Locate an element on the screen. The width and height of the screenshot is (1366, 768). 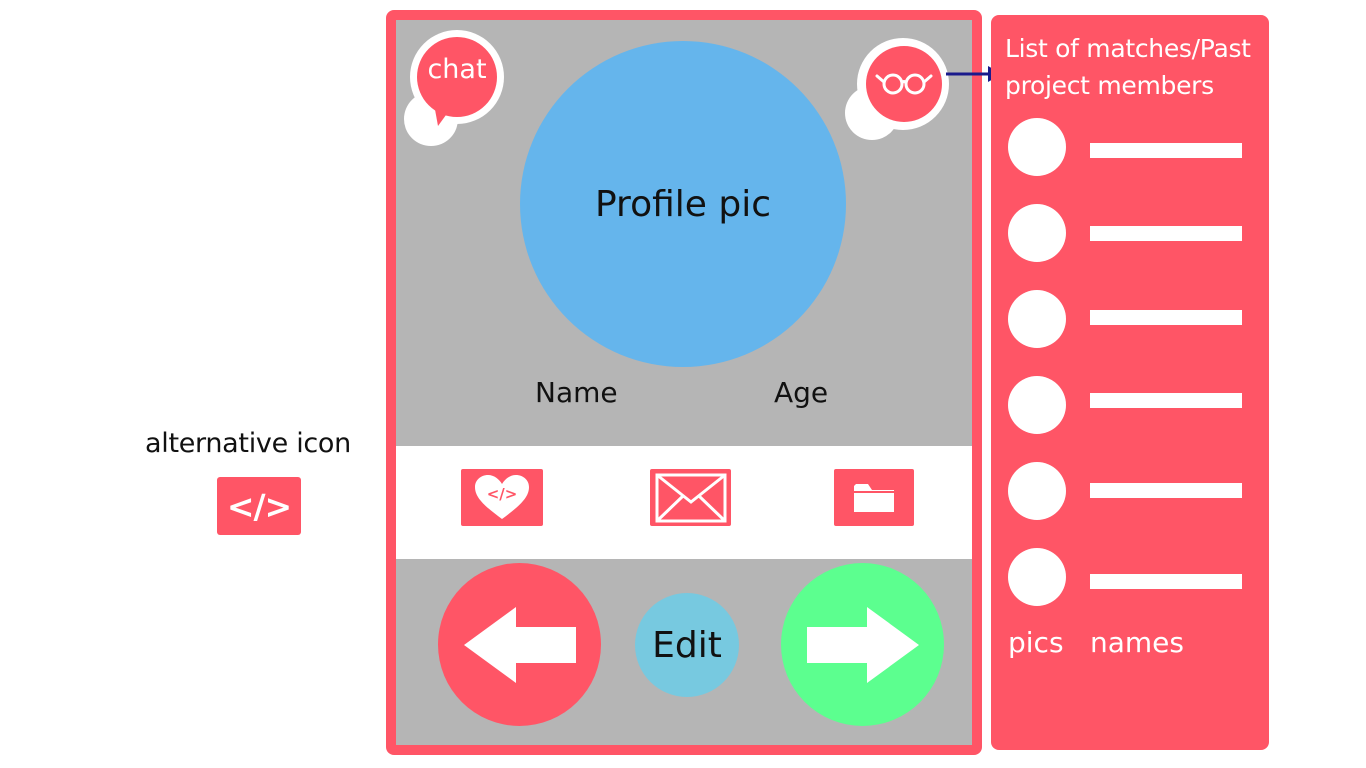
message-button is located at coordinates (690, 497).